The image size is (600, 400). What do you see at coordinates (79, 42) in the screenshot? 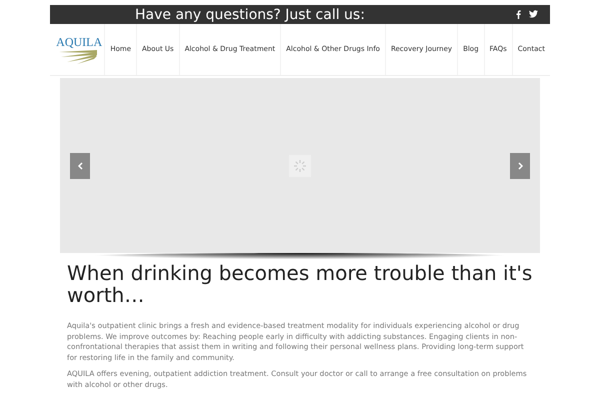
I see `logo-text: AQUILA` at bounding box center [79, 42].